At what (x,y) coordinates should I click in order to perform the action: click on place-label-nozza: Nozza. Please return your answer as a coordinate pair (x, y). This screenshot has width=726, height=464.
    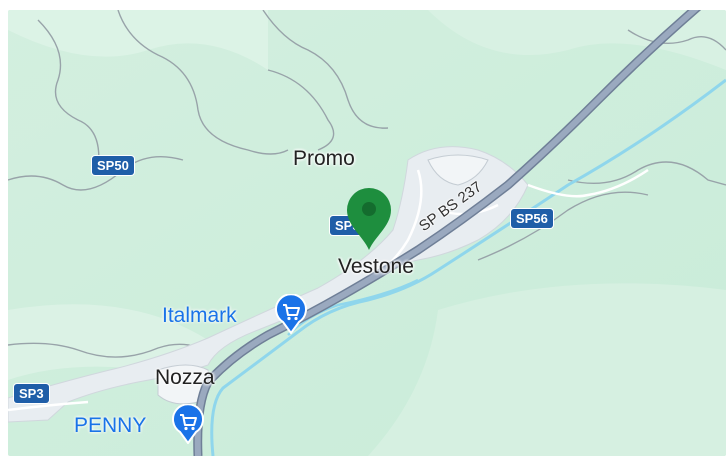
    Looking at the image, I should click on (185, 378).